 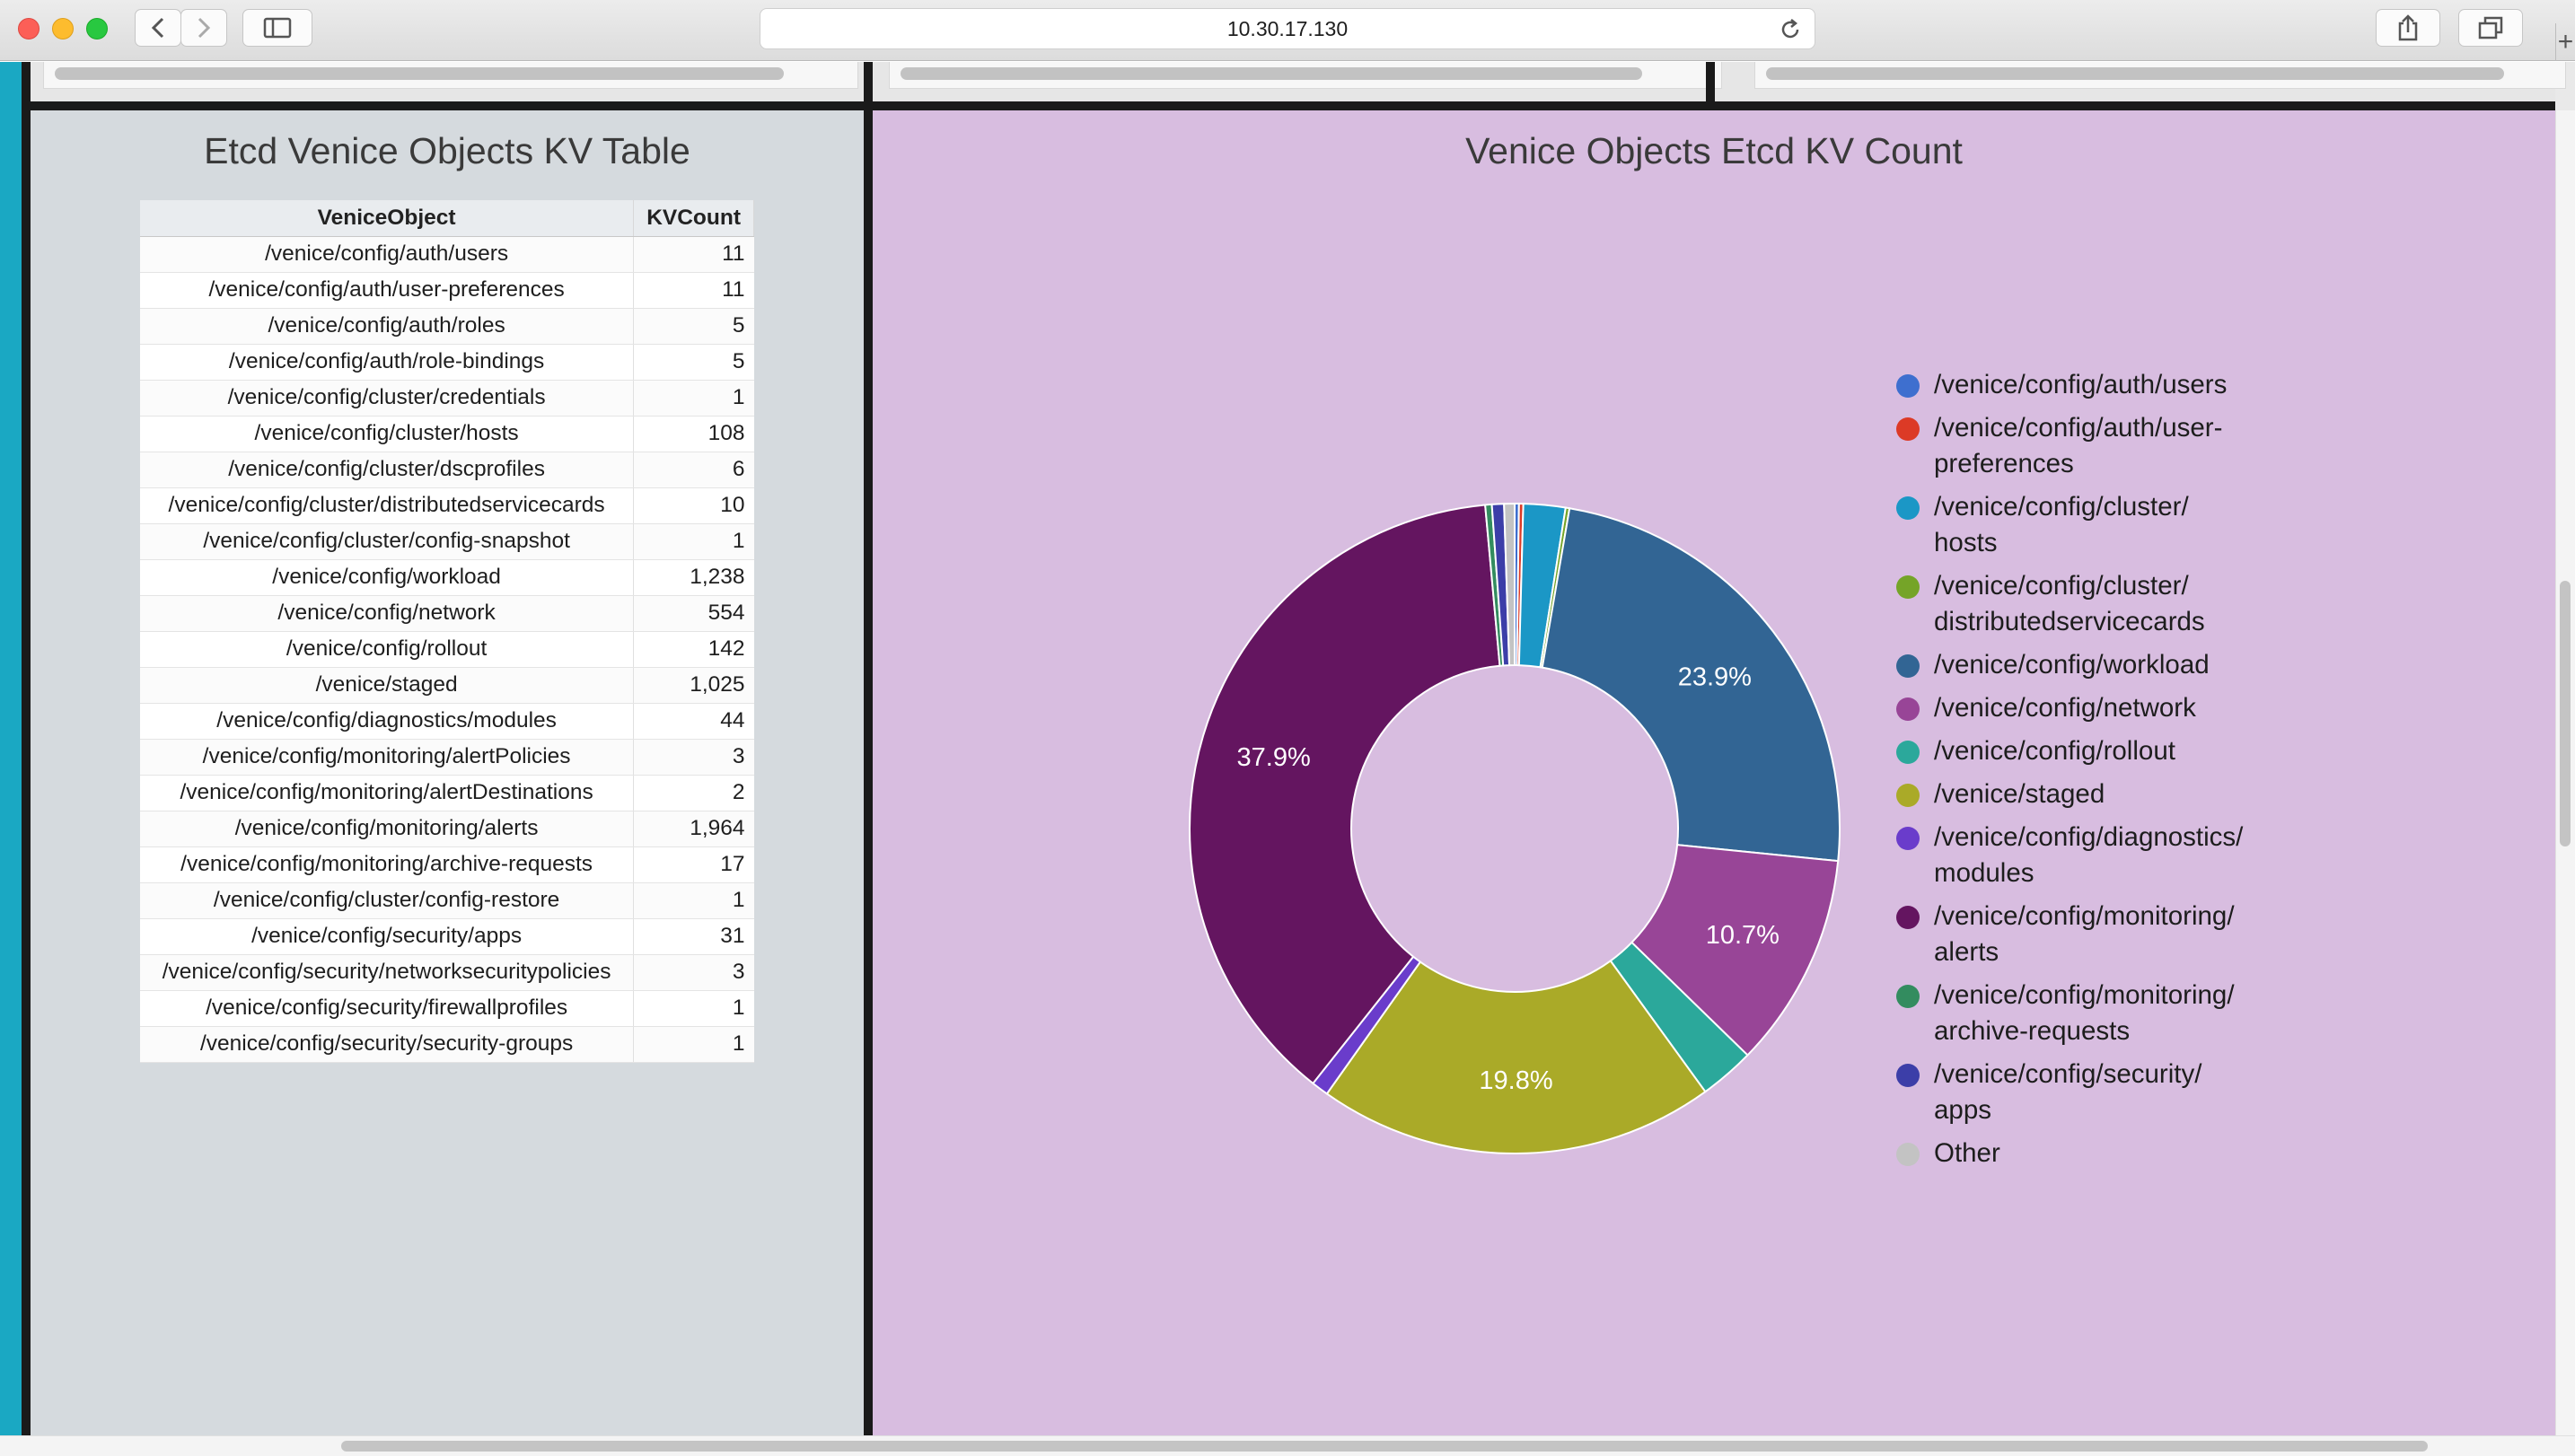 I want to click on legend-item: /venice/config/rollout, so click(x=2070, y=751).